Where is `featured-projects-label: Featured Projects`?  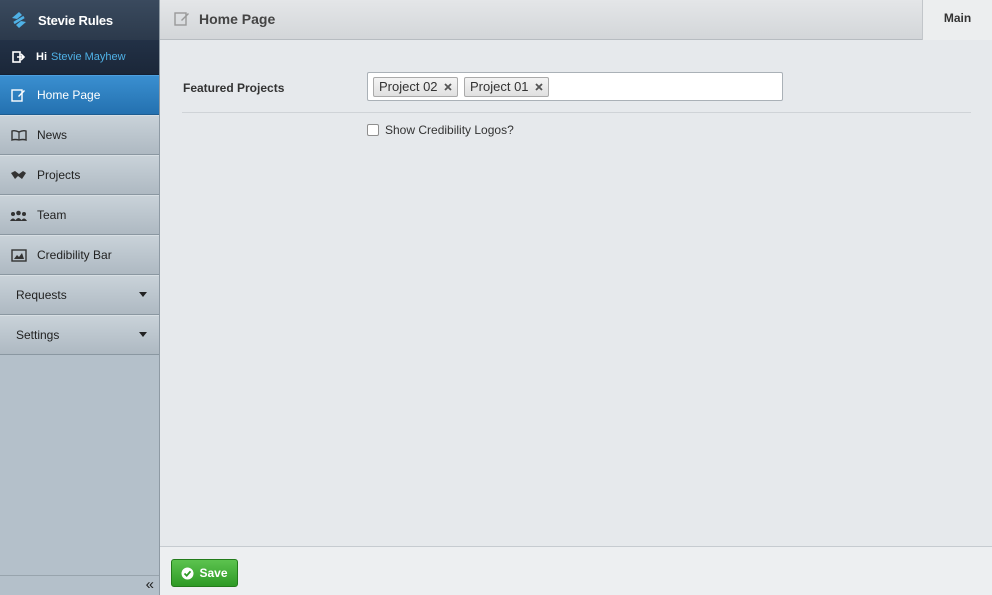
featured-projects-label: Featured Projects is located at coordinates (234, 88).